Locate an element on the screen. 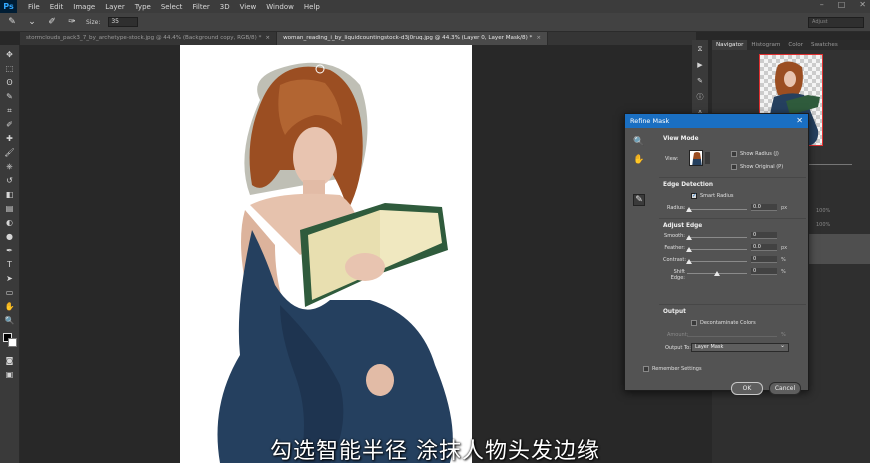  feather-slider-track is located at coordinates (717, 249).